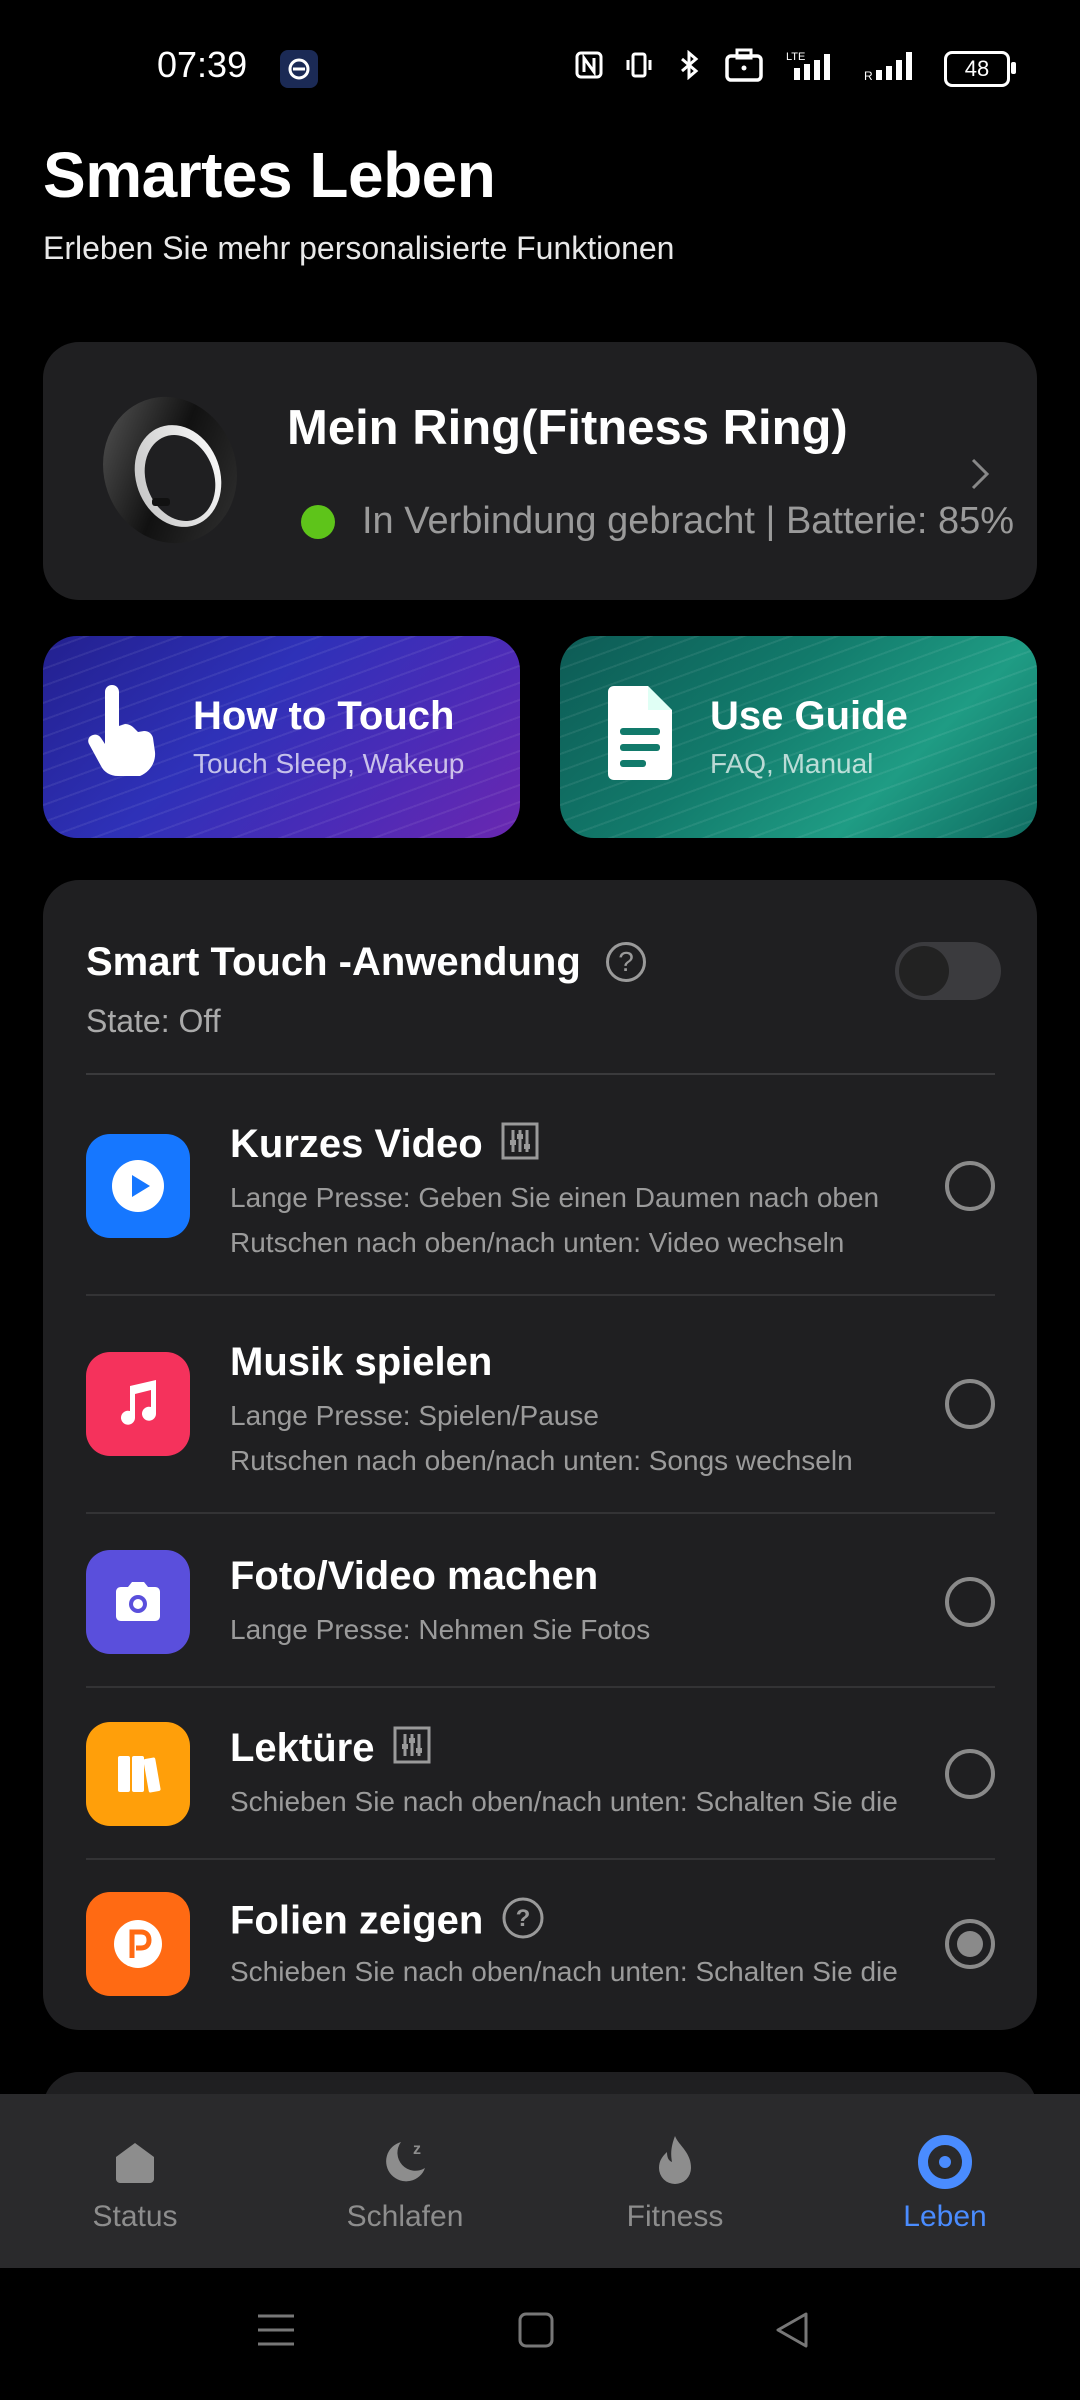 The image size is (1080, 2400). What do you see at coordinates (356, 1144) in the screenshot?
I see `app-title: Kurzes Video` at bounding box center [356, 1144].